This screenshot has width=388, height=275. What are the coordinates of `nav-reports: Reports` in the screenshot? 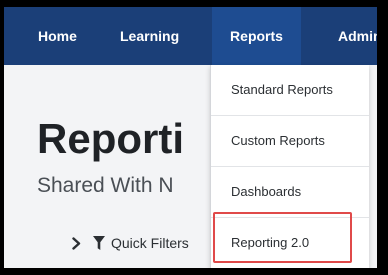 It's located at (256, 36).